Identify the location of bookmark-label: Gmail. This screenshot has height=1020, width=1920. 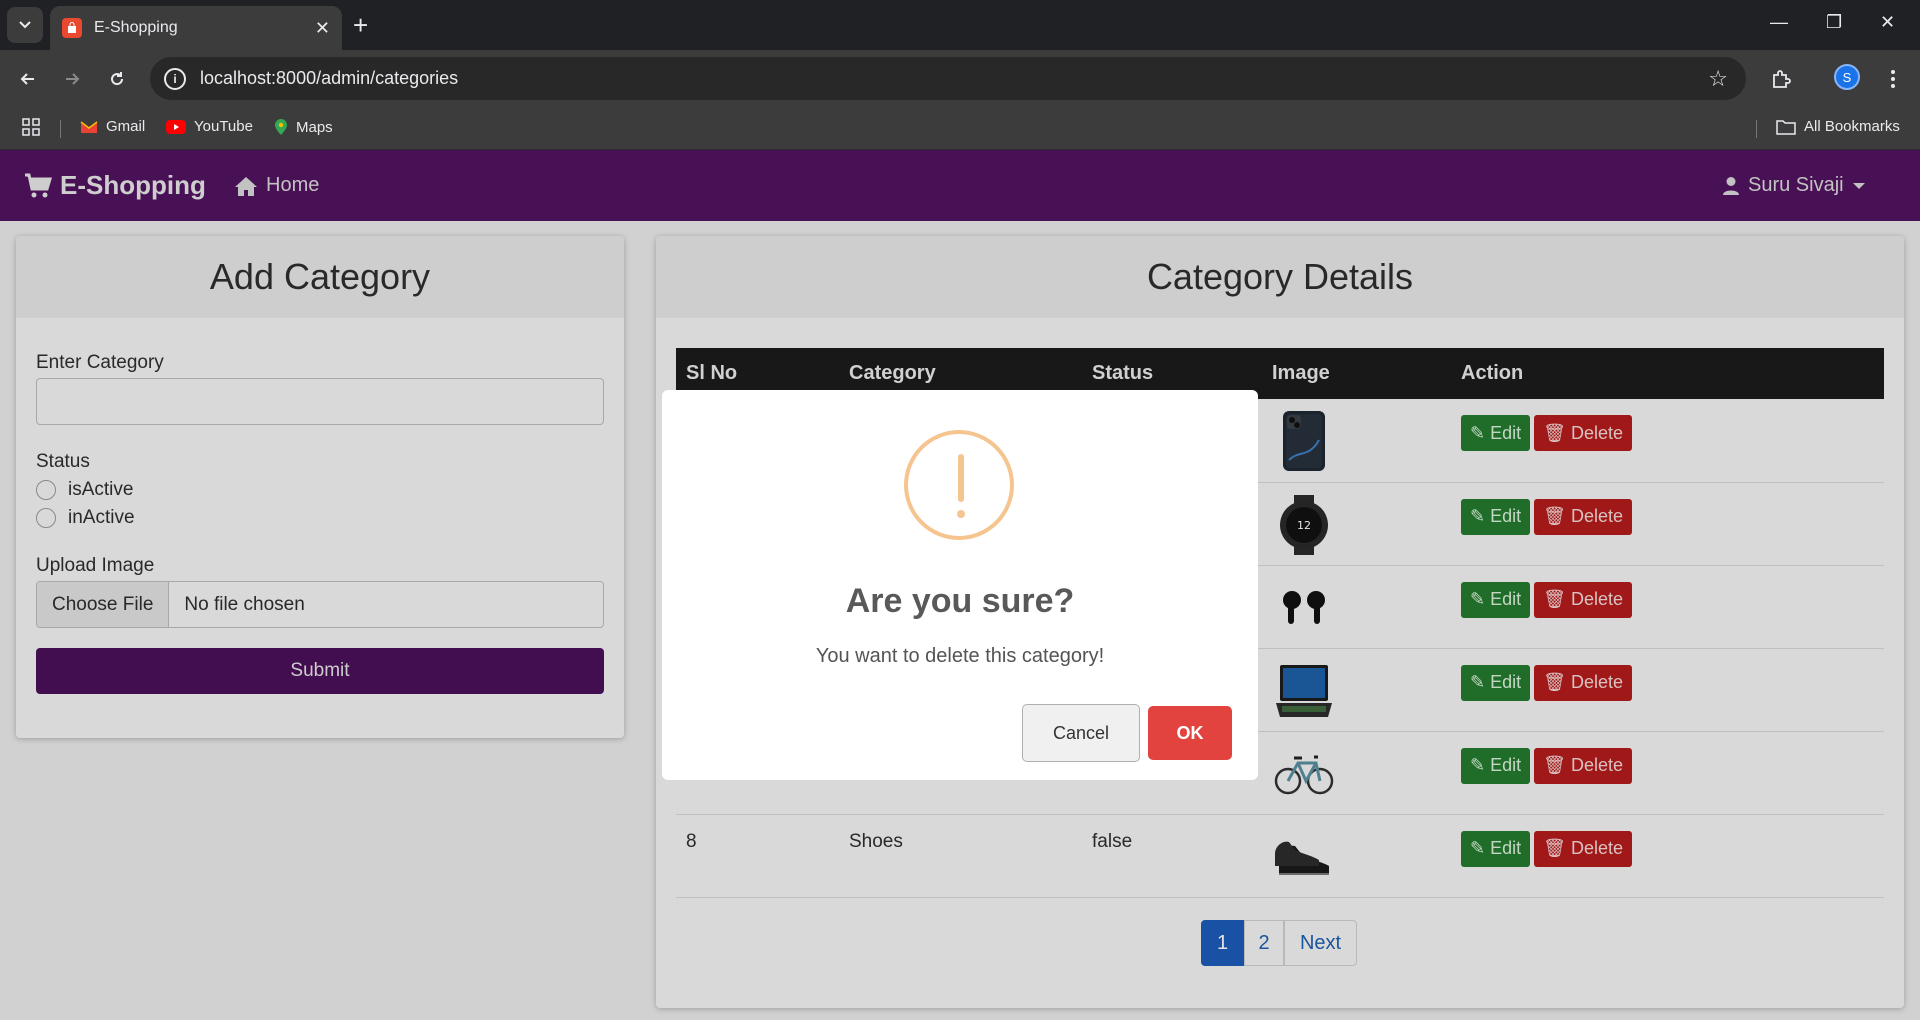
(126, 126).